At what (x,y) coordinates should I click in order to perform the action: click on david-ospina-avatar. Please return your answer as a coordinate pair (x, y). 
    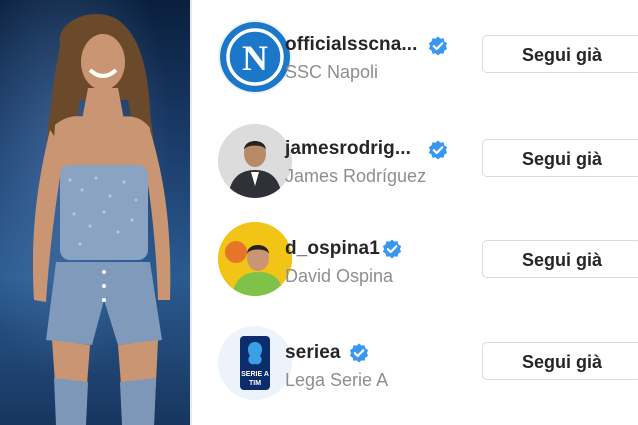
    Looking at the image, I should click on (255, 259).